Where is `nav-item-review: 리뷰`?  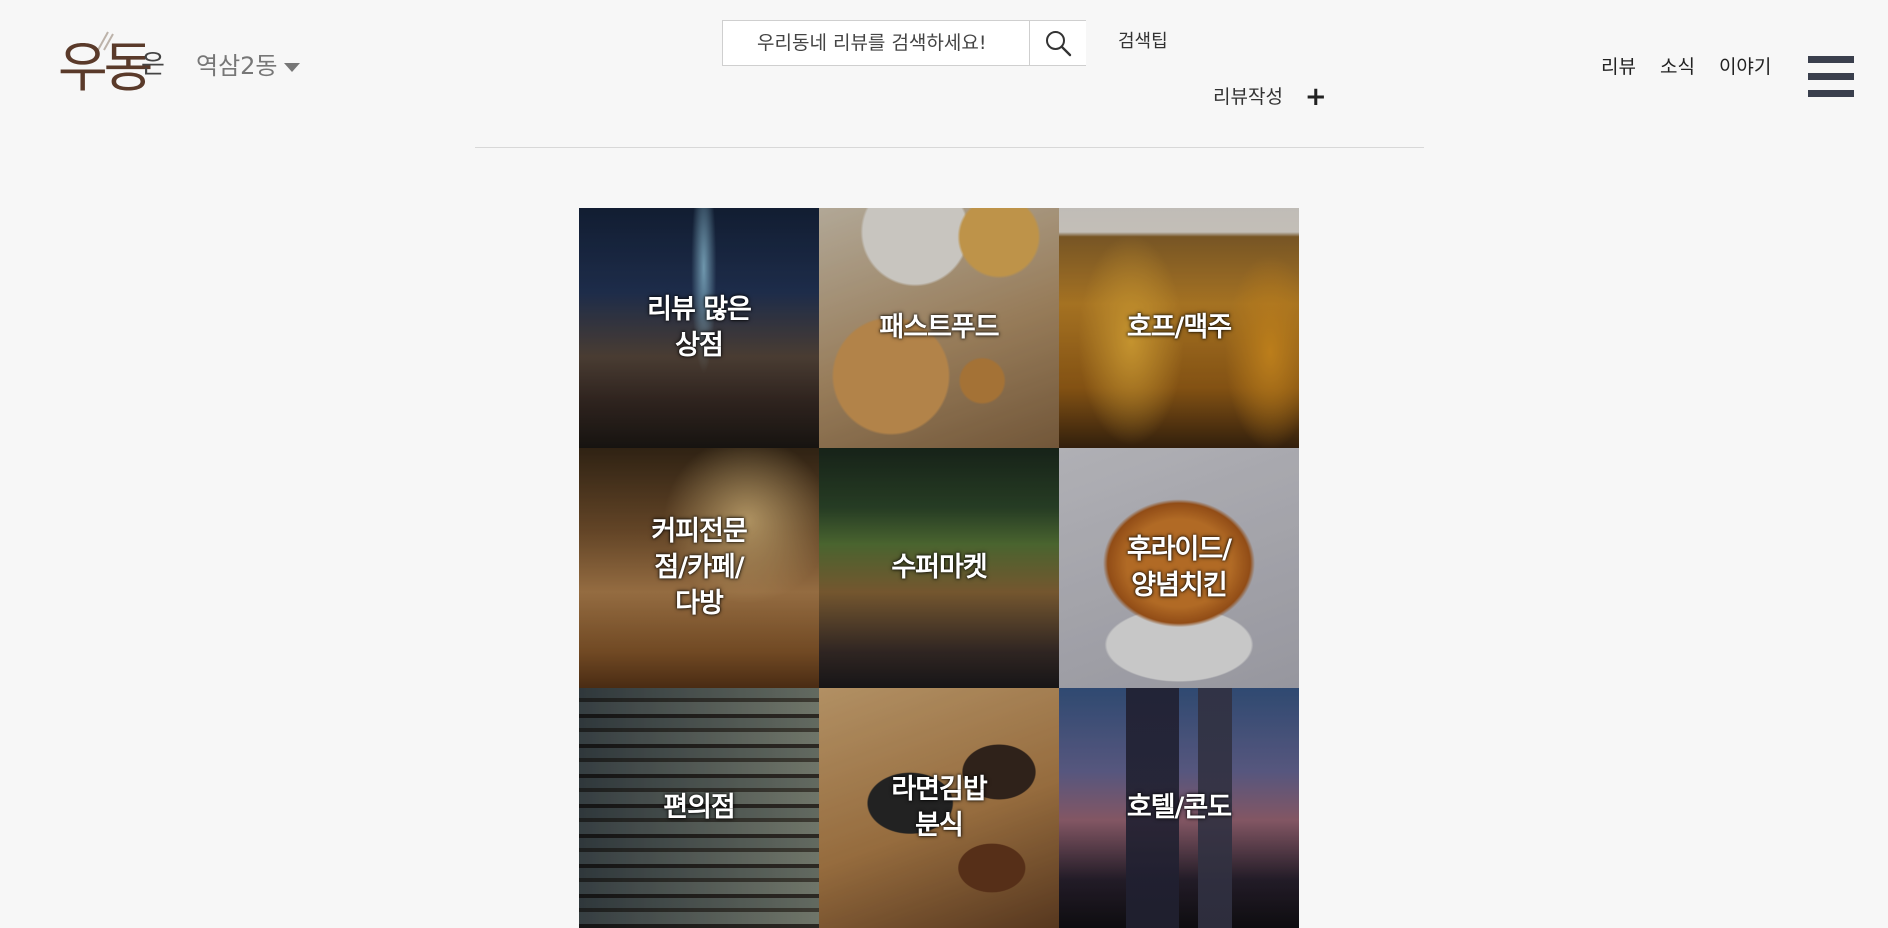
nav-item-review: 리뷰 is located at coordinates (1618, 67).